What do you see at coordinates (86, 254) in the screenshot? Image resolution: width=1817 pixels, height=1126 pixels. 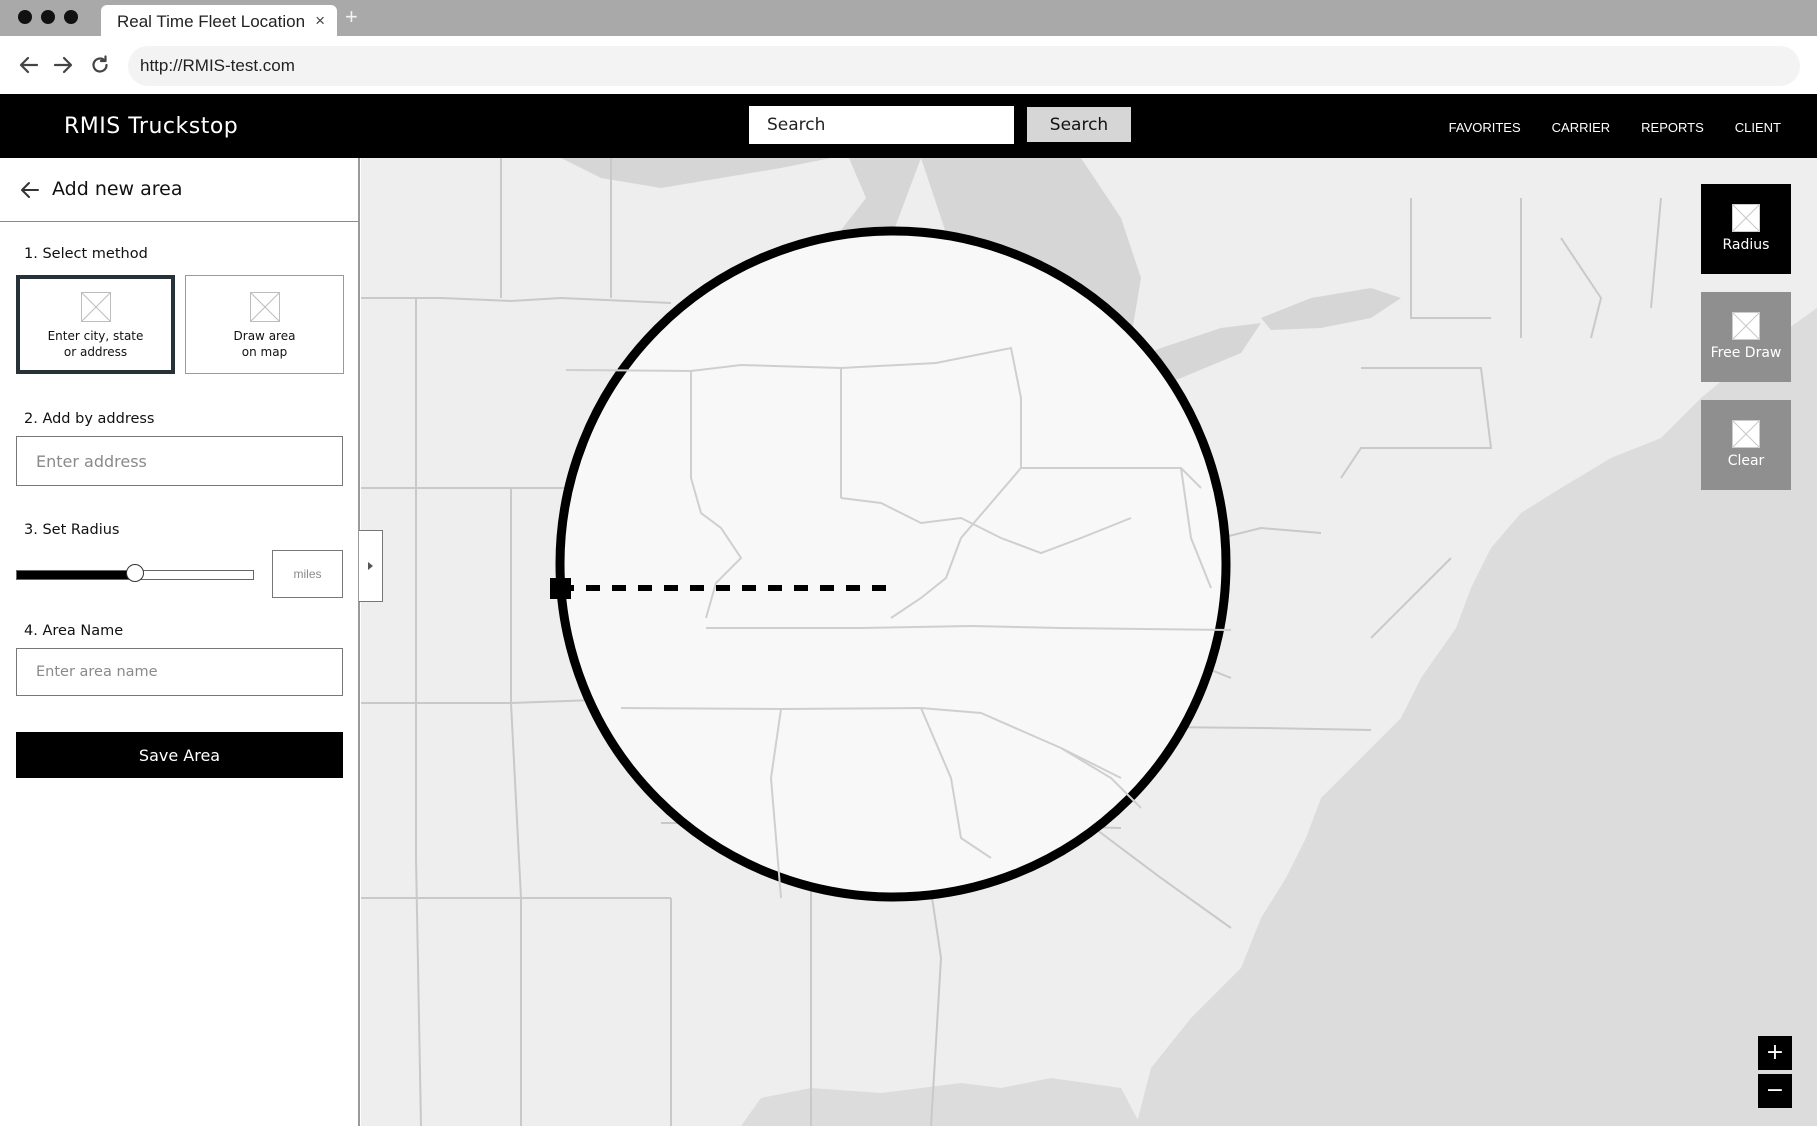 I see `step-select-method-label: 1. Select method` at bounding box center [86, 254].